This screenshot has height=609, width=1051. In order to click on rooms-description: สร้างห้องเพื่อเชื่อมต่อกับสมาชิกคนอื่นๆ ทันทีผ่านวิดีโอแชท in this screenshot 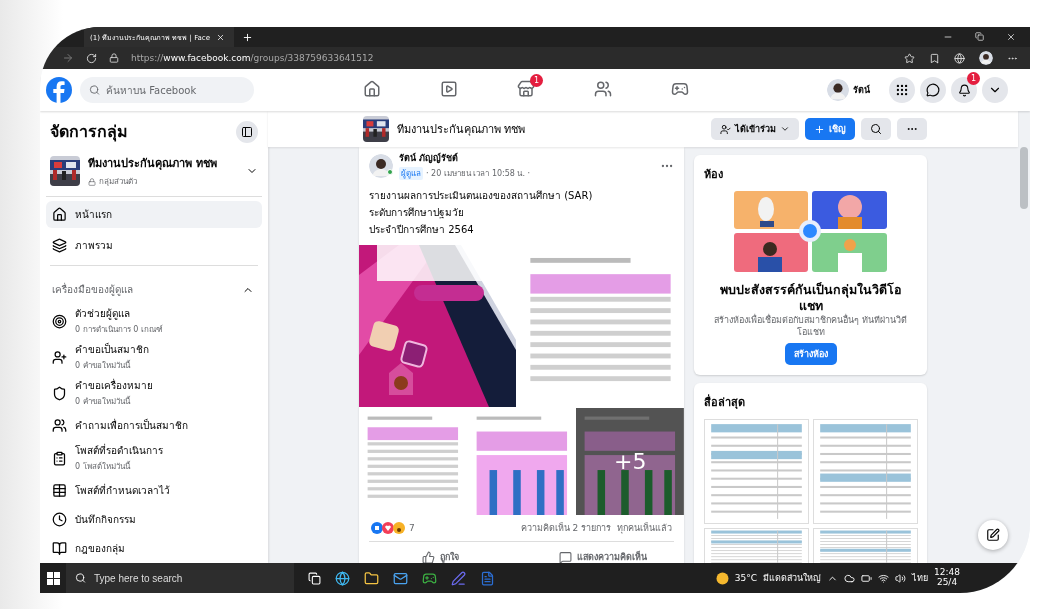, I will do `click(810, 327)`.